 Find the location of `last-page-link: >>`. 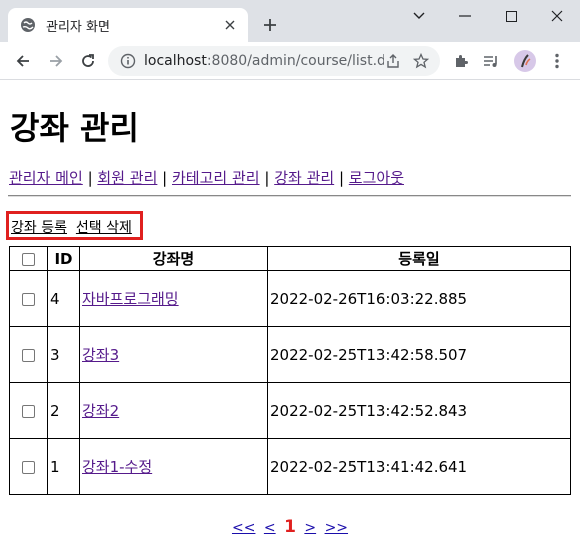

last-page-link: >> is located at coordinates (336, 528).